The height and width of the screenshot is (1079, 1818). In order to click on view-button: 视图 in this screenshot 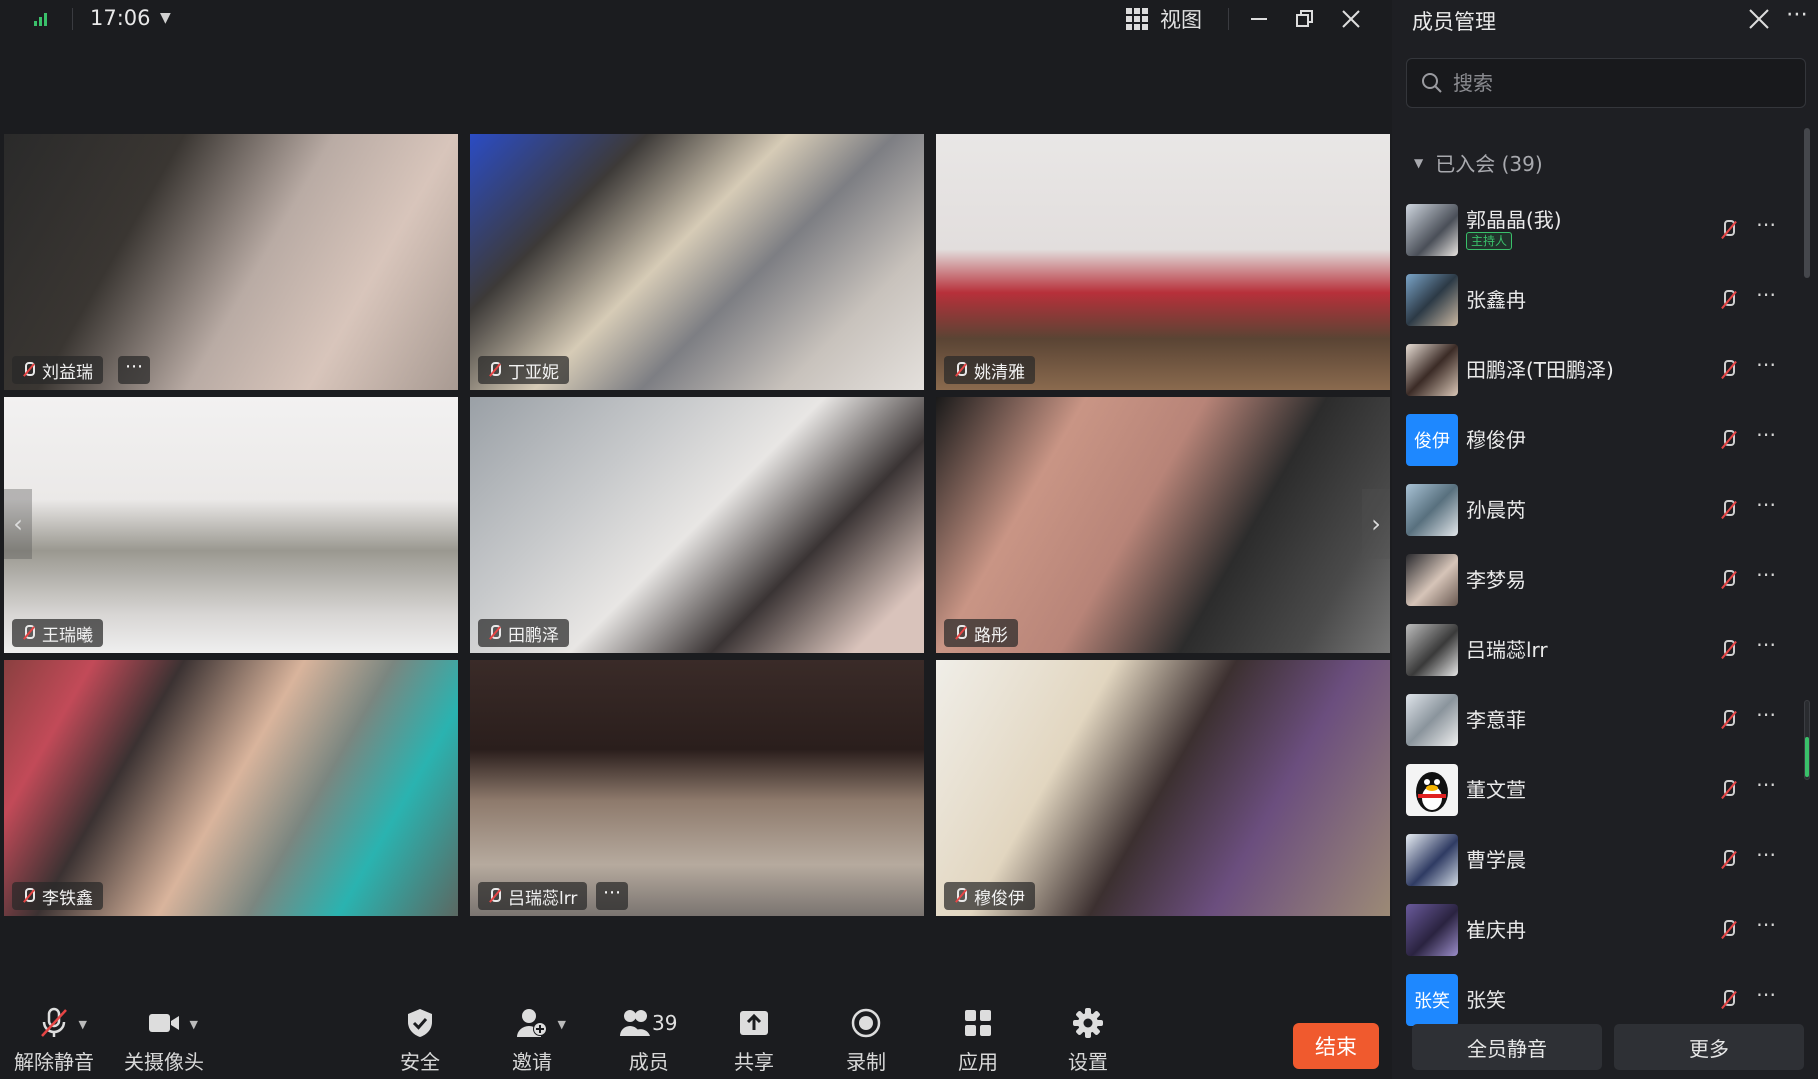, I will do `click(1164, 19)`.